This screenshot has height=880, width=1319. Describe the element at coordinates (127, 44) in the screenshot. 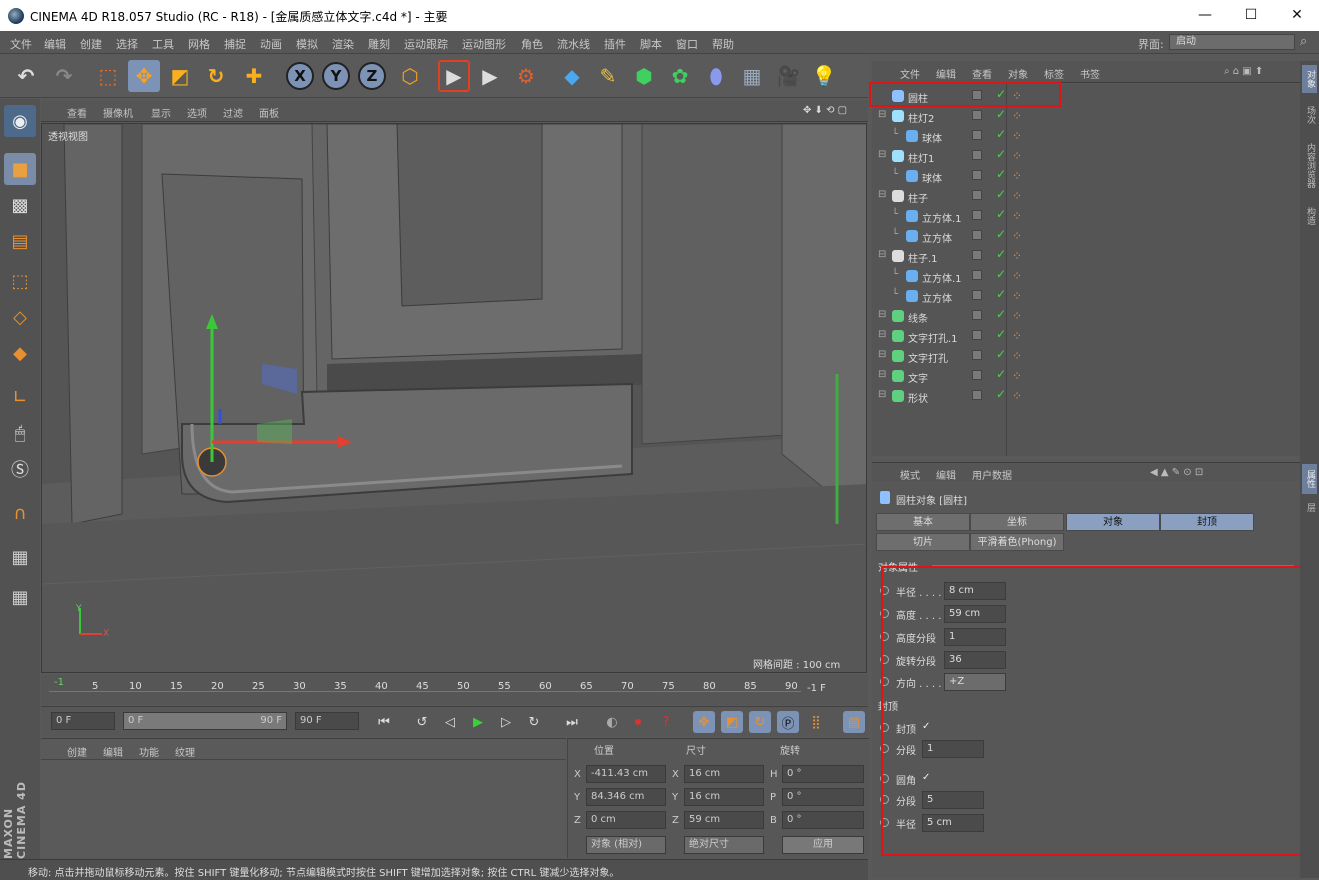

I see `menu-select: 选择` at that location.